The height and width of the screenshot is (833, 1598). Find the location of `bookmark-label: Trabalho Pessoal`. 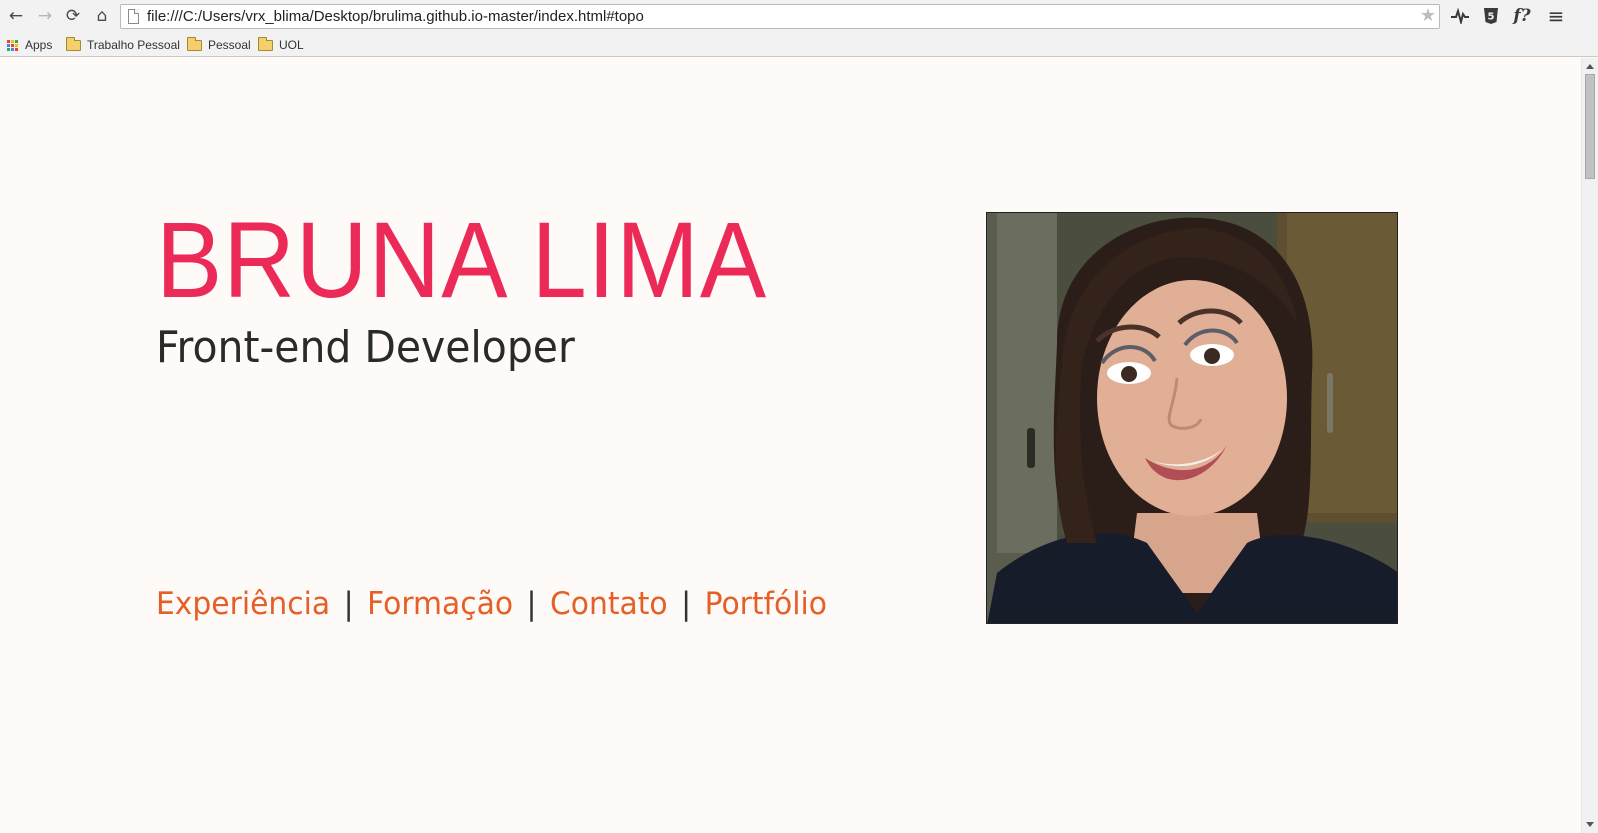

bookmark-label: Trabalho Pessoal is located at coordinates (133, 45).